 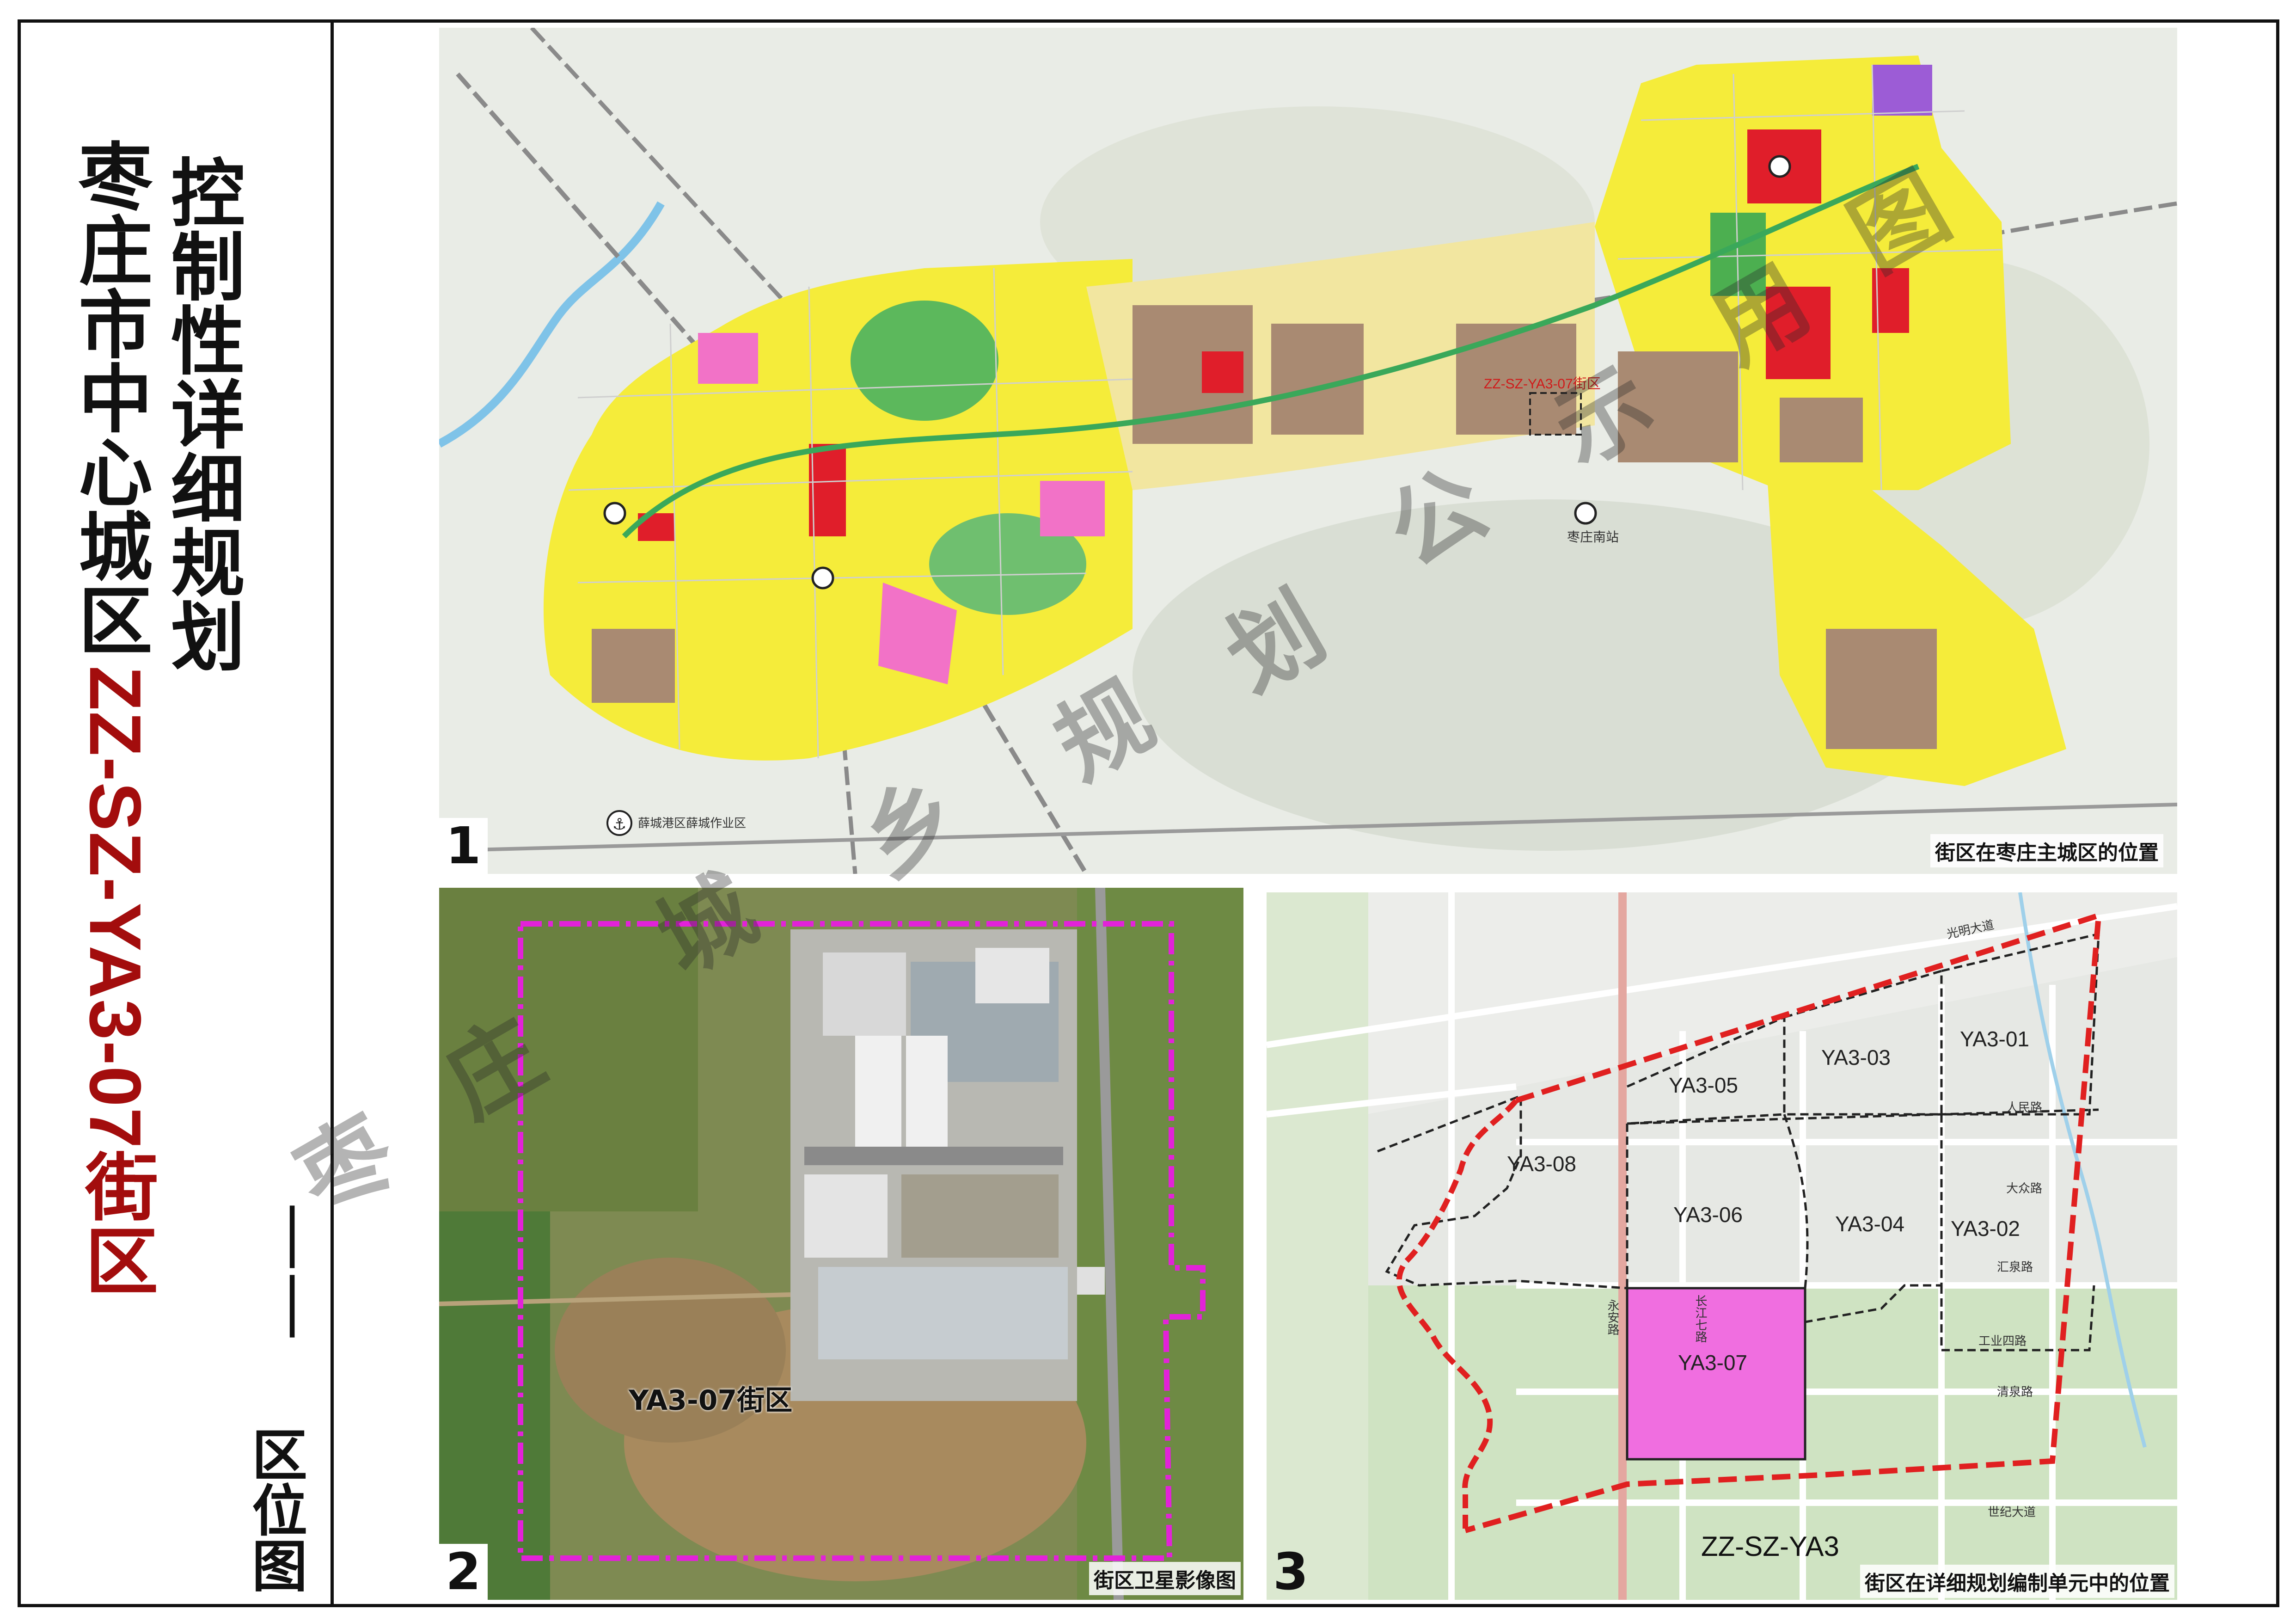 What do you see at coordinates (1713, 1363) in the screenshot?
I see `label-ya3-07: YA3-07` at bounding box center [1713, 1363].